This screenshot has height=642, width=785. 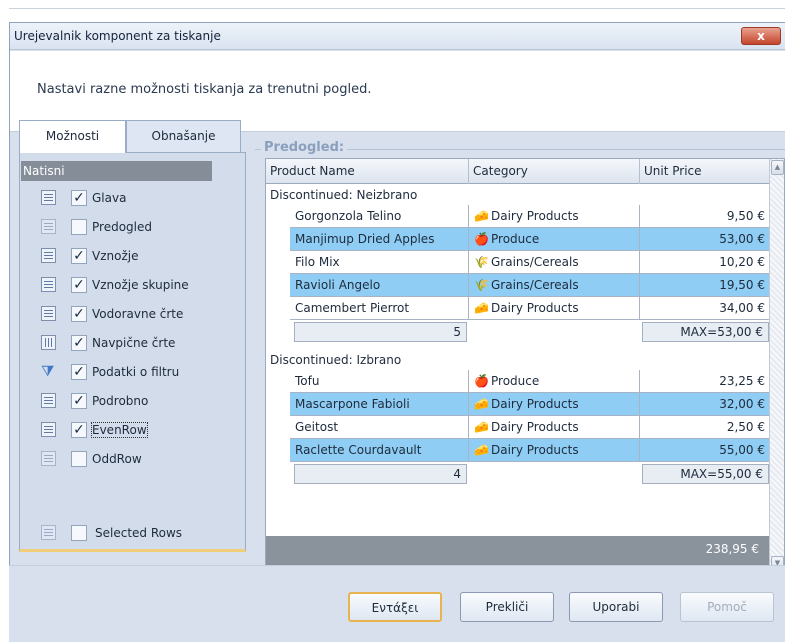 I want to click on grid-header: Product Name Category Unit Price, so click(x=518, y=171).